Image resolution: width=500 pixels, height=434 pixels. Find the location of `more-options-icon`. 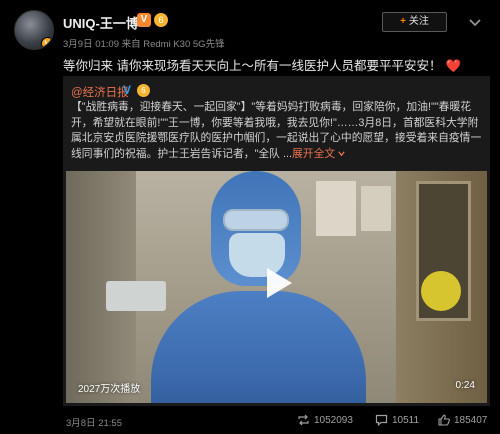

more-options-icon is located at coordinates (475, 22).